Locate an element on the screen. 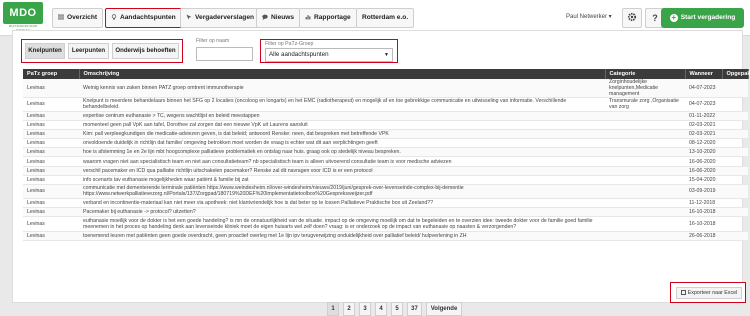 This screenshot has height=316, width=750. chevron-down-icon: ▼ is located at coordinates (386, 55).